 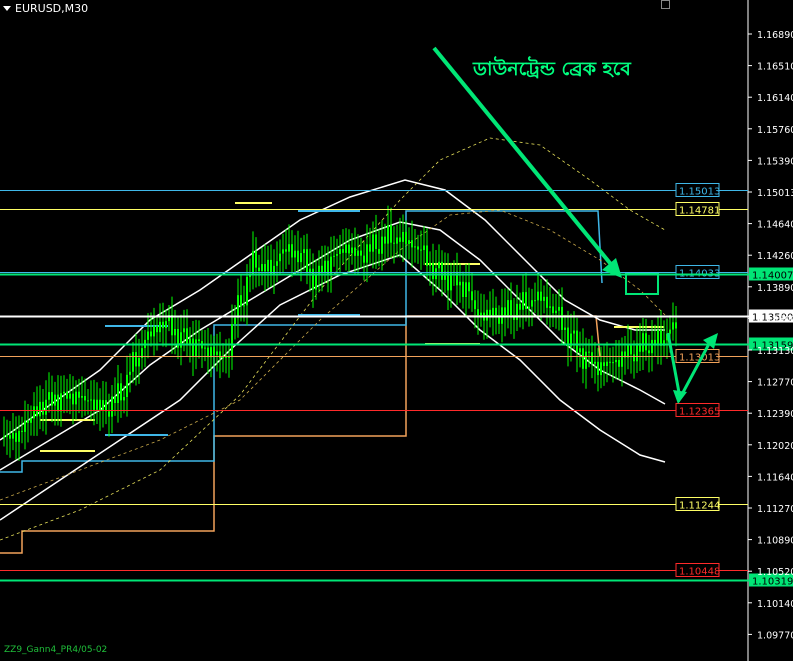 I want to click on y-tick-label: 1.16140, so click(x=775, y=98).